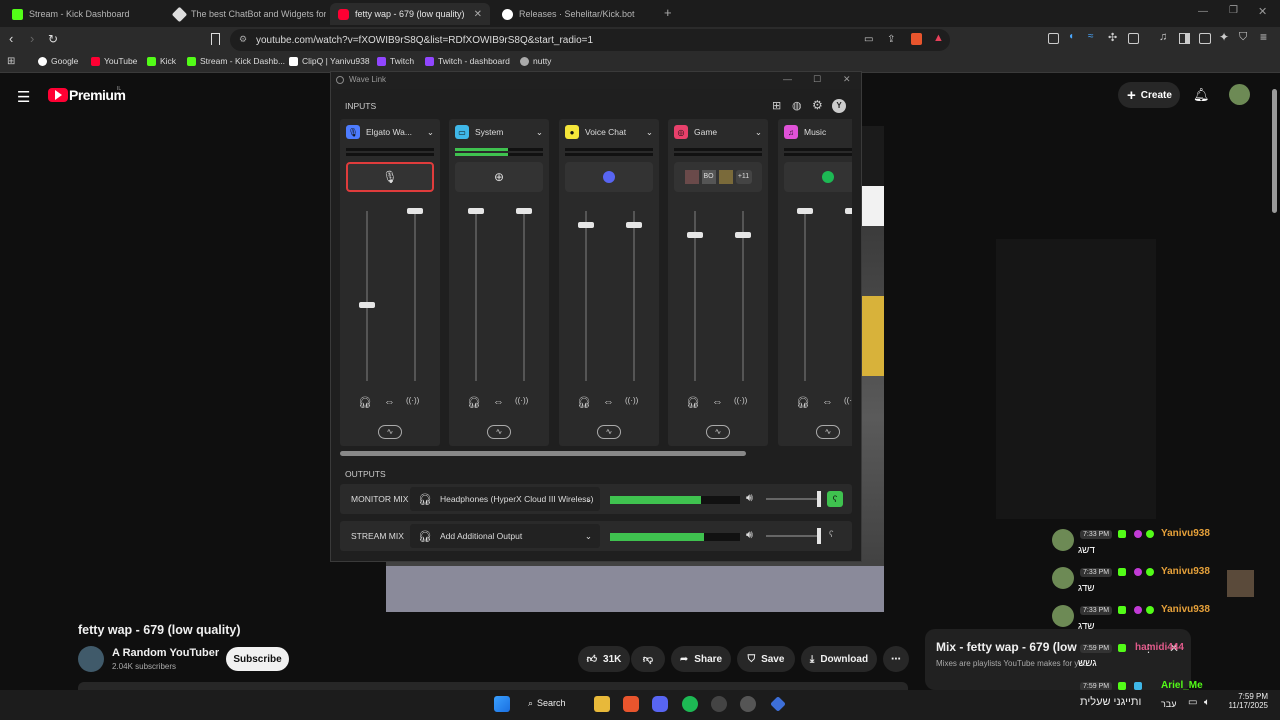 The width and height of the screenshot is (1280, 720). Describe the element at coordinates (718, 132) in the screenshot. I see `channel-header: ◎ Game ⌄` at that location.